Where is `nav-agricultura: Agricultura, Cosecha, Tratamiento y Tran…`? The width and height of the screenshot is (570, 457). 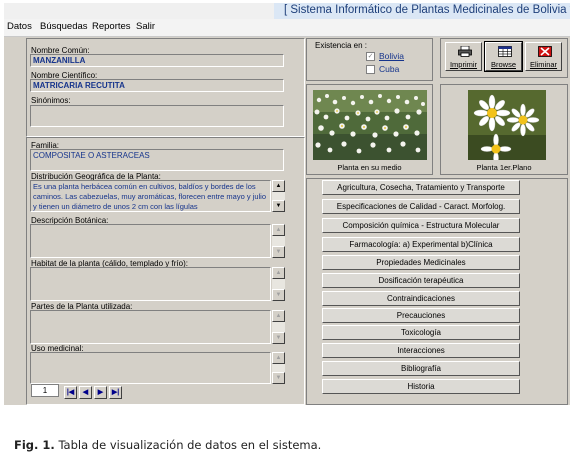 nav-agricultura: Agricultura, Cosecha, Tratamiento y Tran… is located at coordinates (421, 187).